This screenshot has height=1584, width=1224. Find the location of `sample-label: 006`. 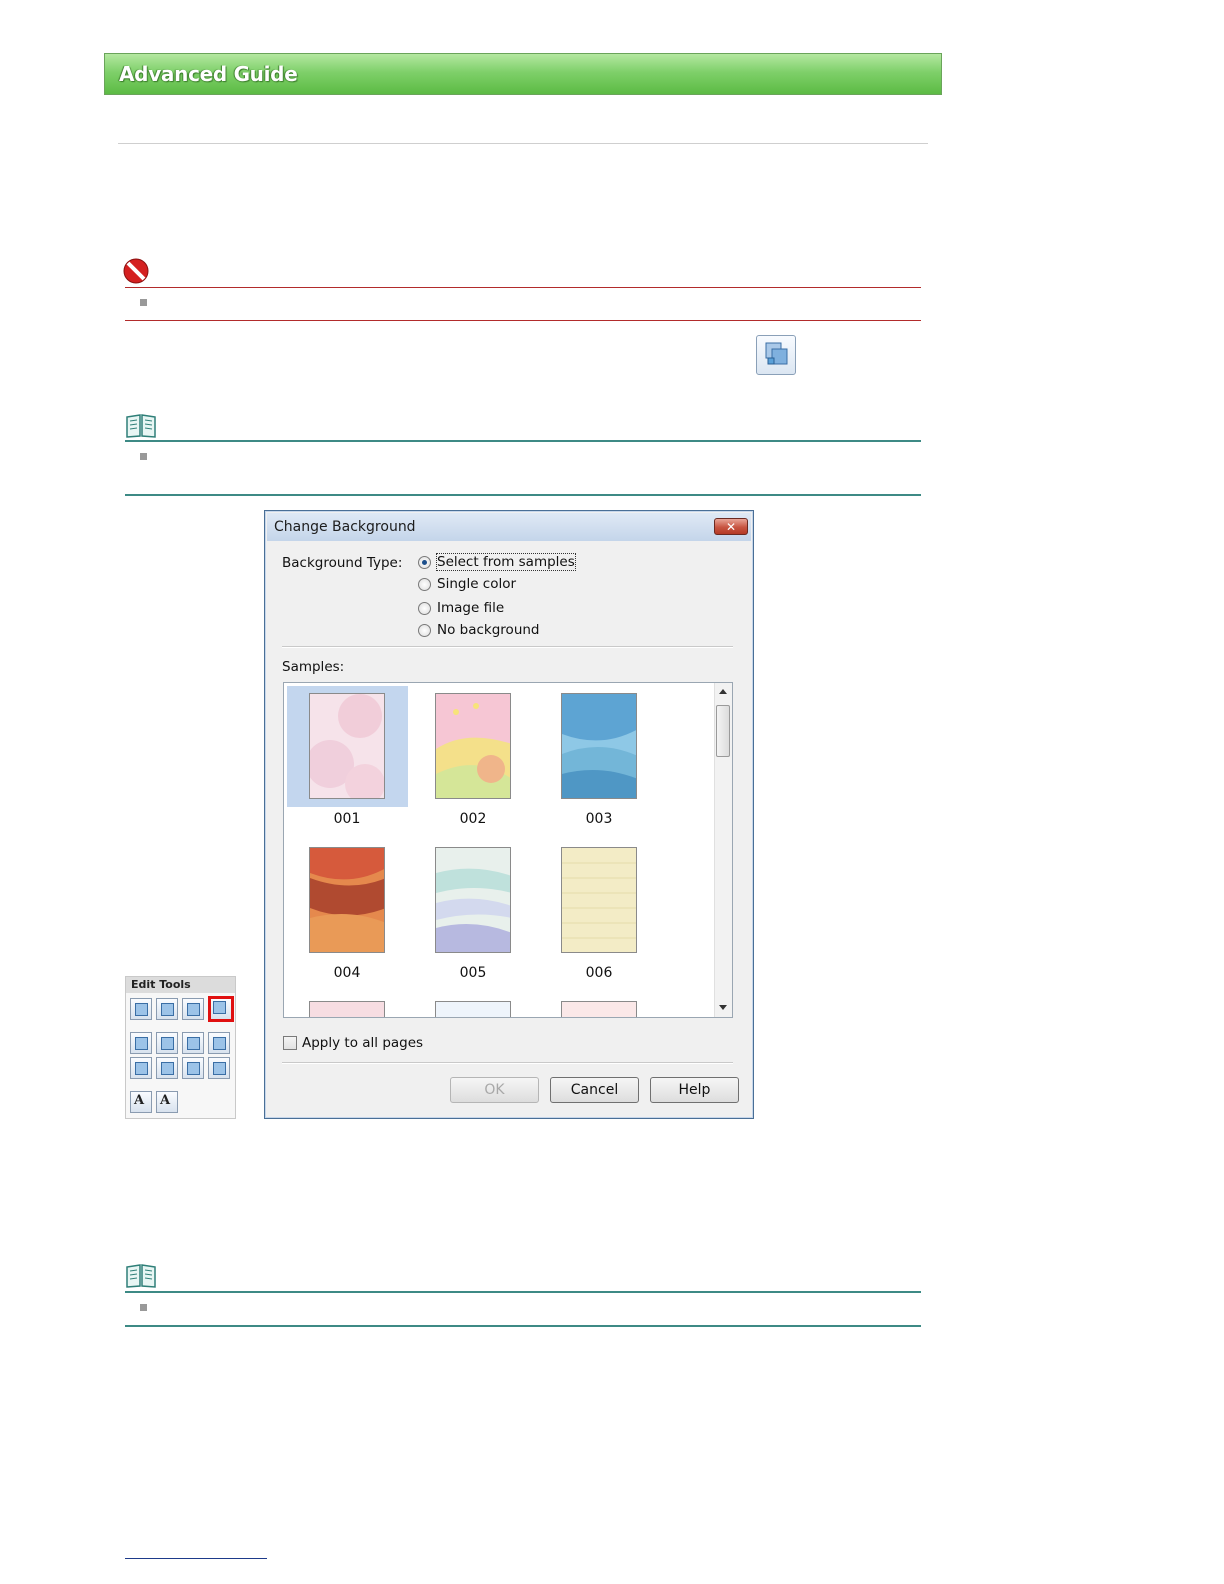

sample-label: 006 is located at coordinates (599, 973).